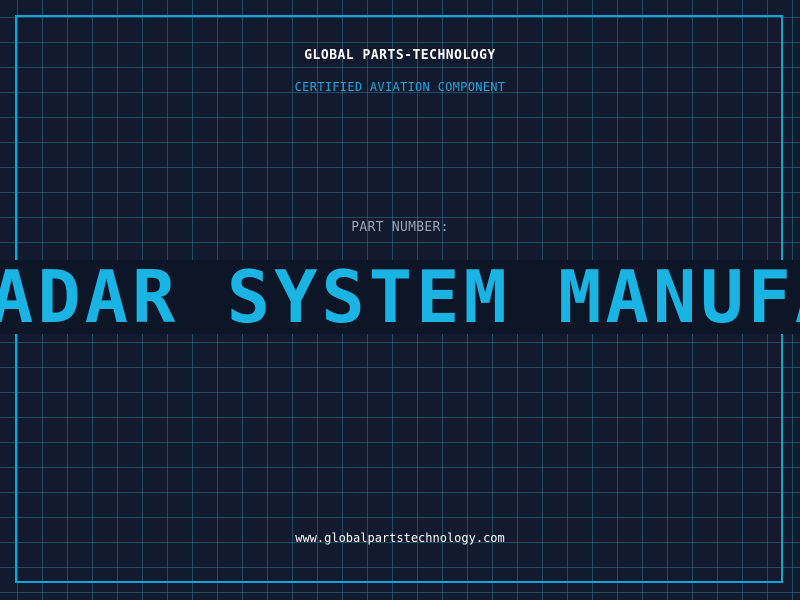  I want to click on part-number-label: PART NUMBER:, so click(400, 227).